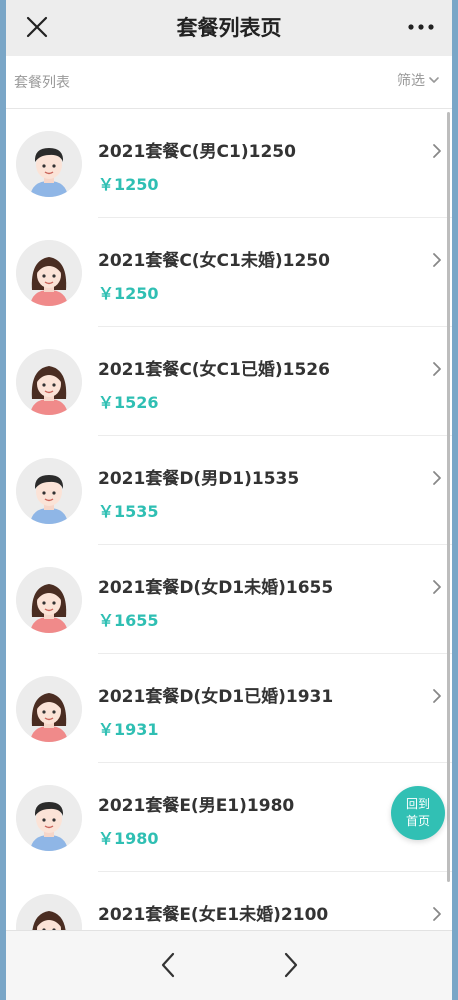 This screenshot has height=1000, width=458. I want to click on package-list-item: 2021套餐D(女D1已婚)1931 ￥1931, so click(229, 708).